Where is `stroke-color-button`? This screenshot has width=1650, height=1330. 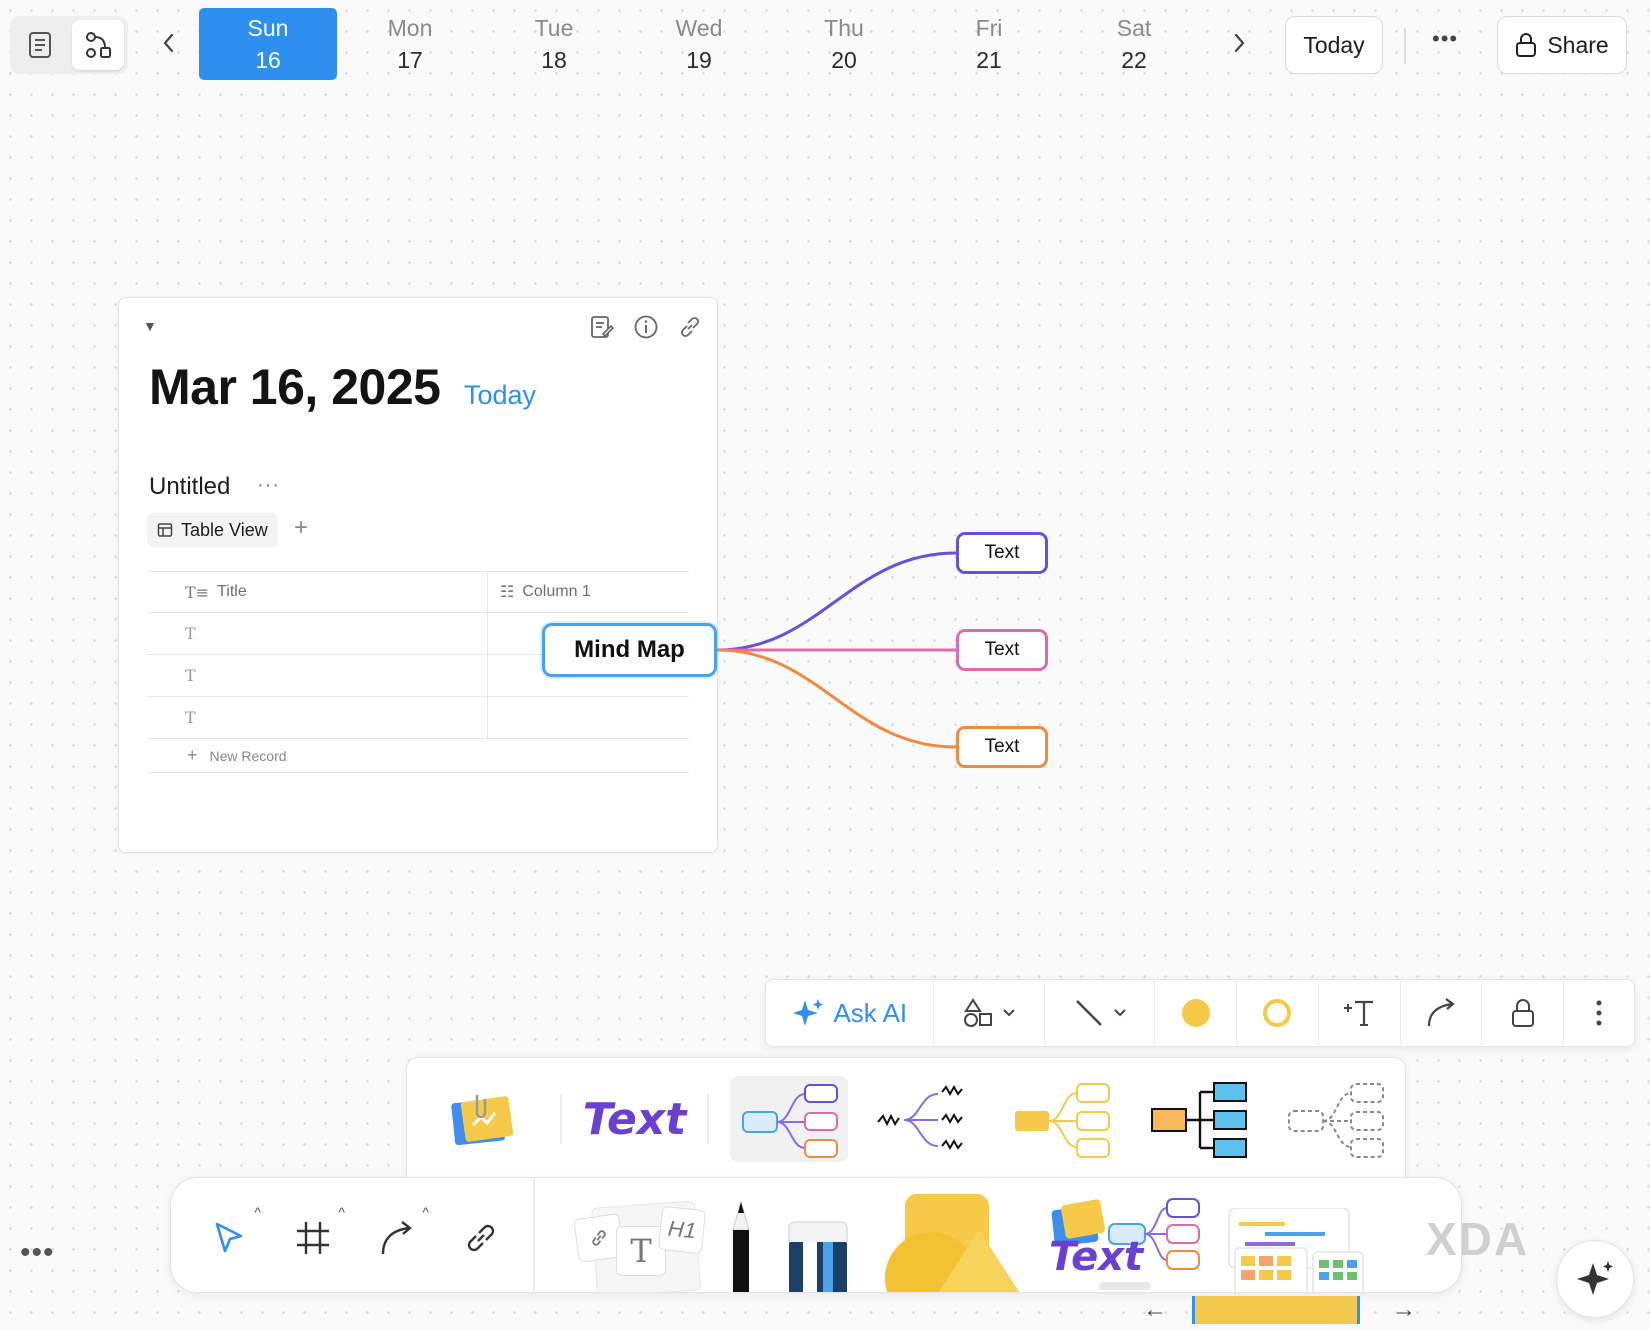
stroke-color-button is located at coordinates (1278, 1013).